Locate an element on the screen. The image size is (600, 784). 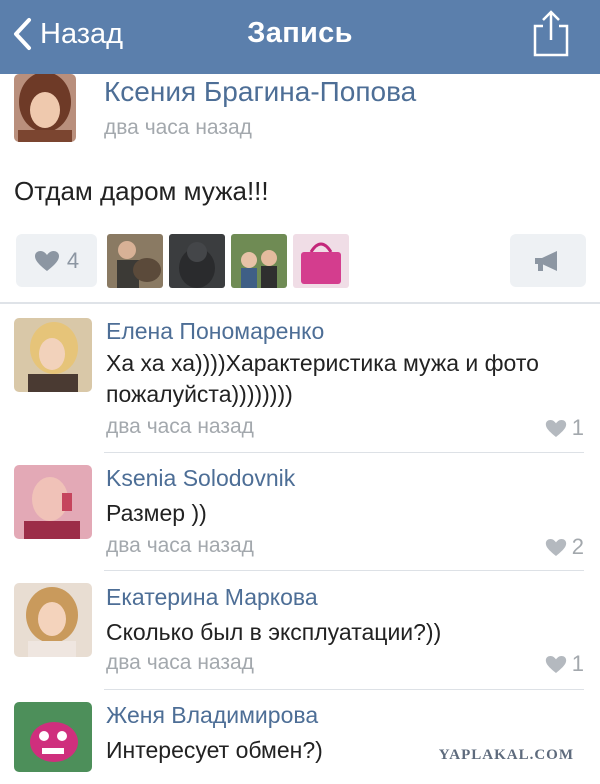
like-button: 4 is located at coordinates (56, 260).